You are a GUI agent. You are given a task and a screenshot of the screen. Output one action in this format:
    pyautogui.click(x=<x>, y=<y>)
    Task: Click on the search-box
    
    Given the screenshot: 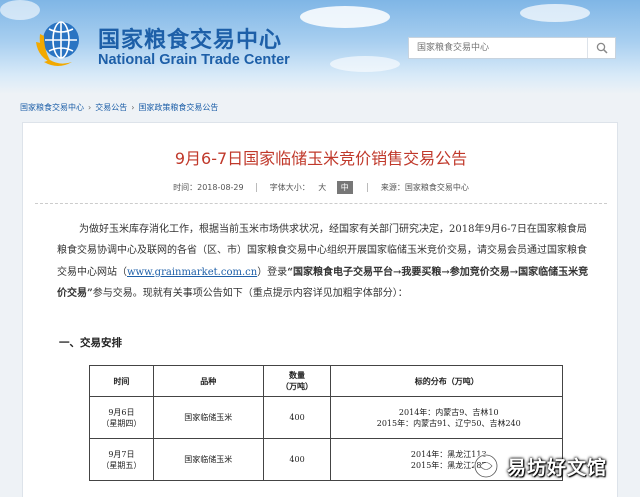 What is the action you would take?
    pyautogui.click(x=512, y=48)
    